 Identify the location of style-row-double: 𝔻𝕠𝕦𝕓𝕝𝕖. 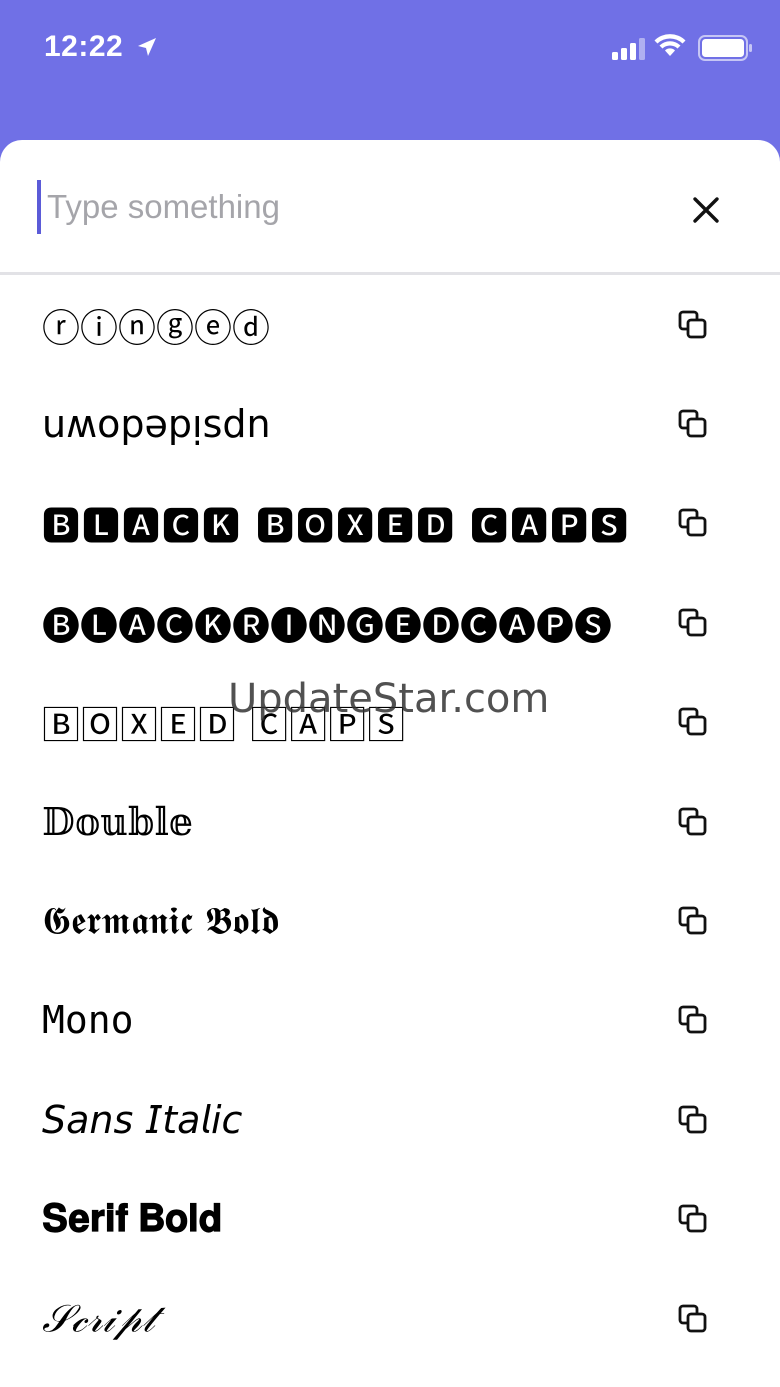
(390, 821).